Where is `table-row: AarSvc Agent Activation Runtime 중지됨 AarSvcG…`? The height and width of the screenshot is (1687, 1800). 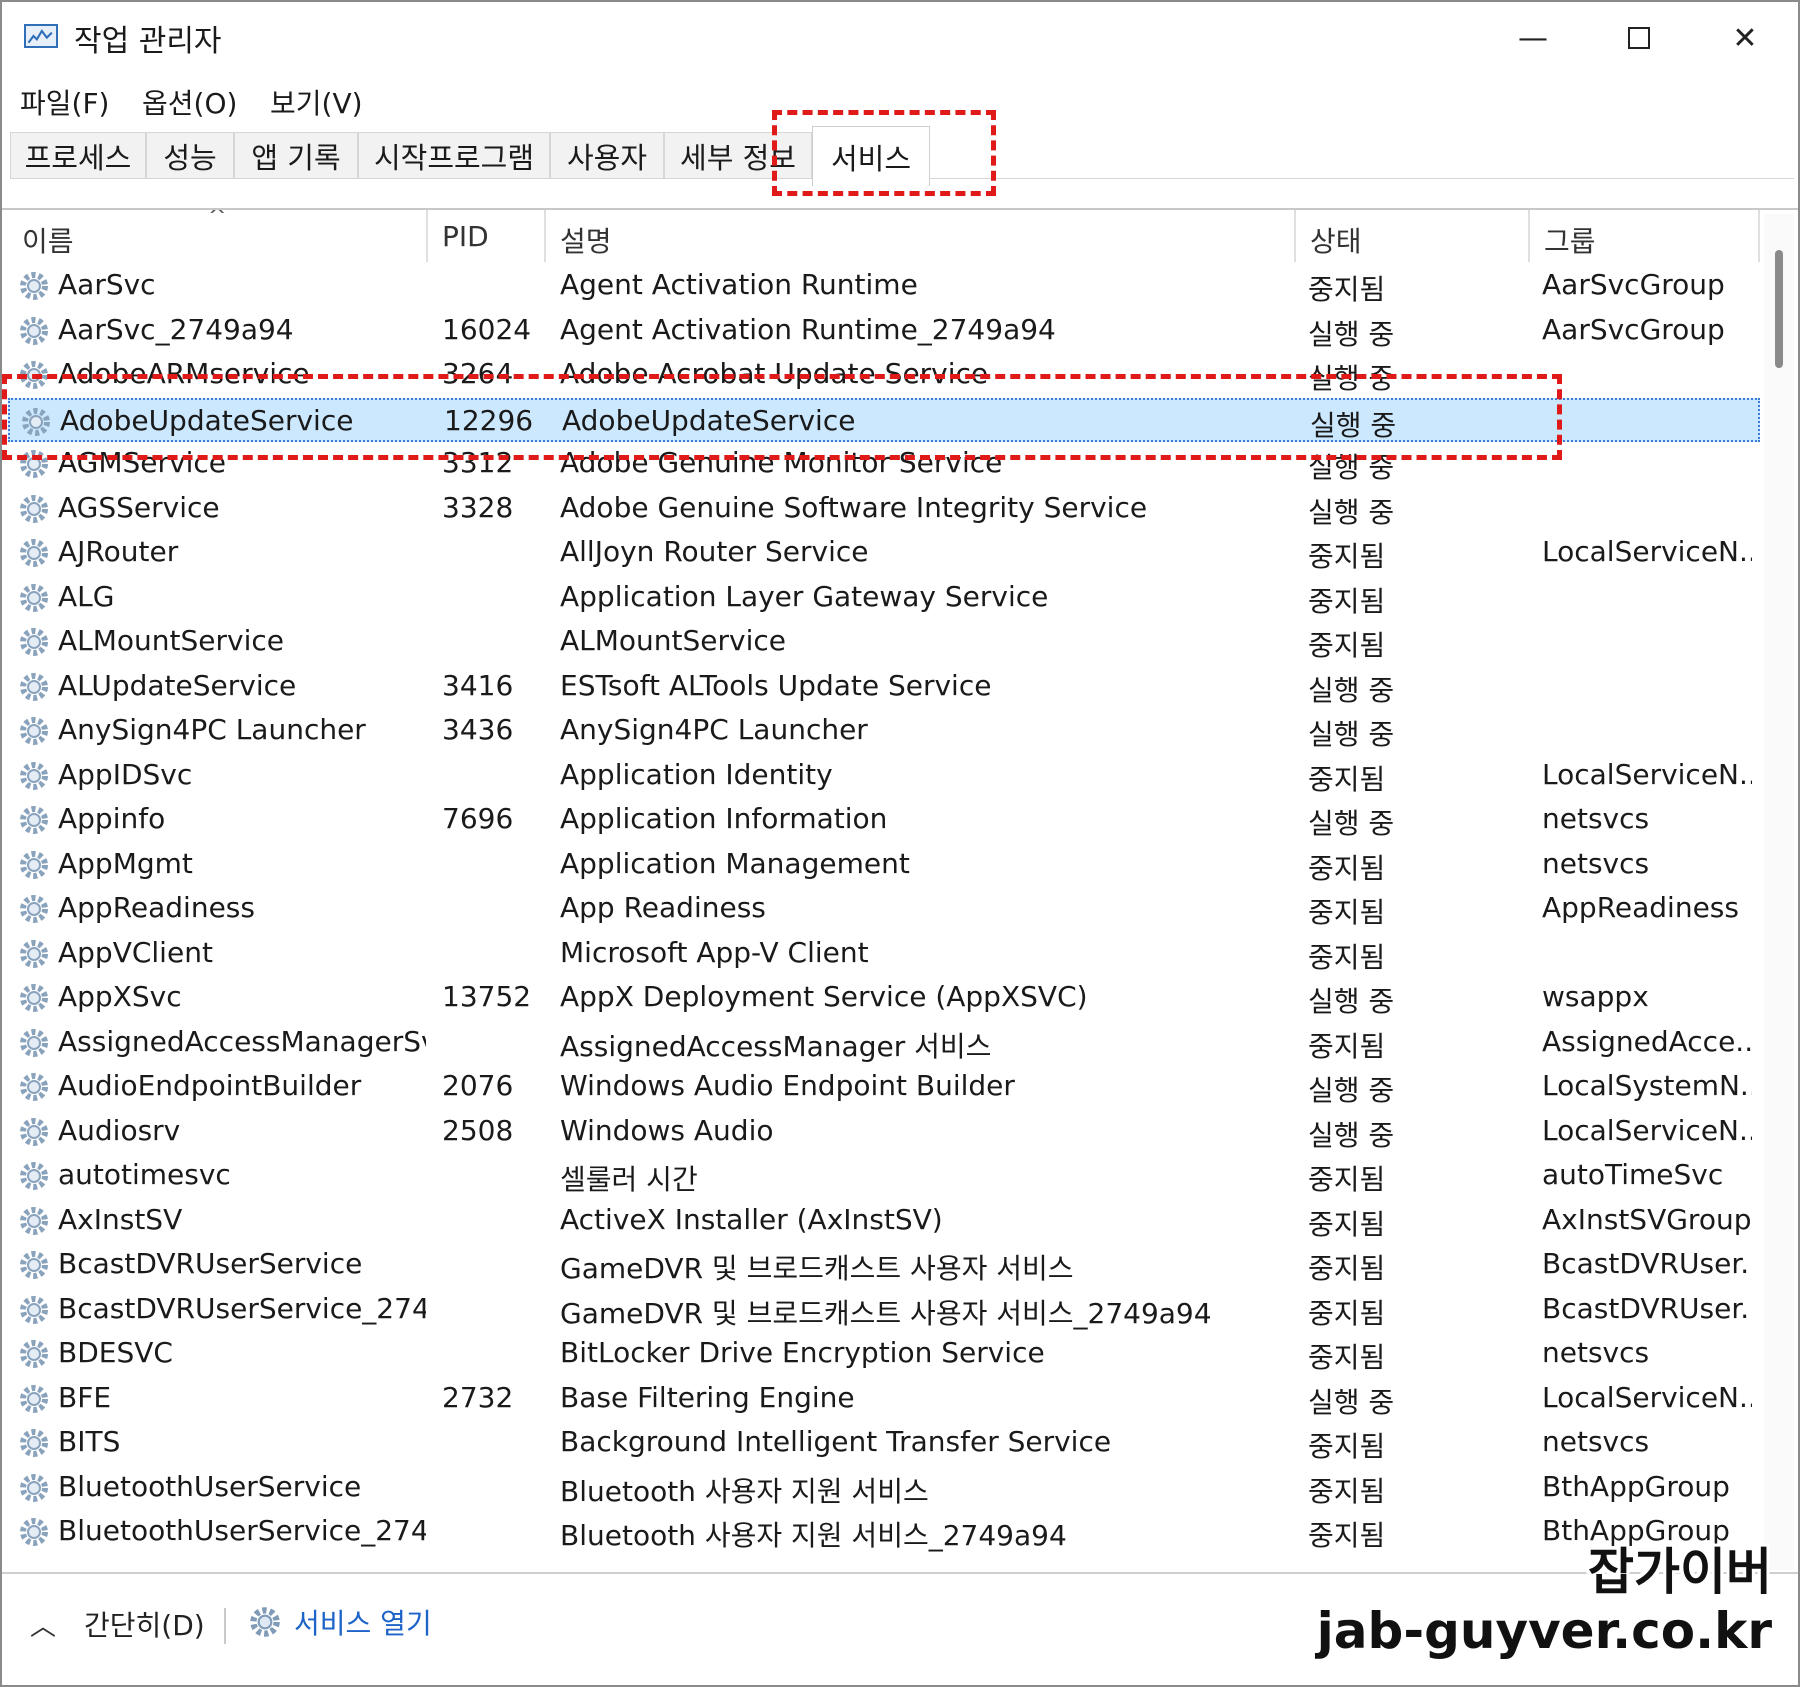
table-row: AarSvc Agent Activation Runtime 중지됨 AarSvcG… is located at coordinates (884, 286).